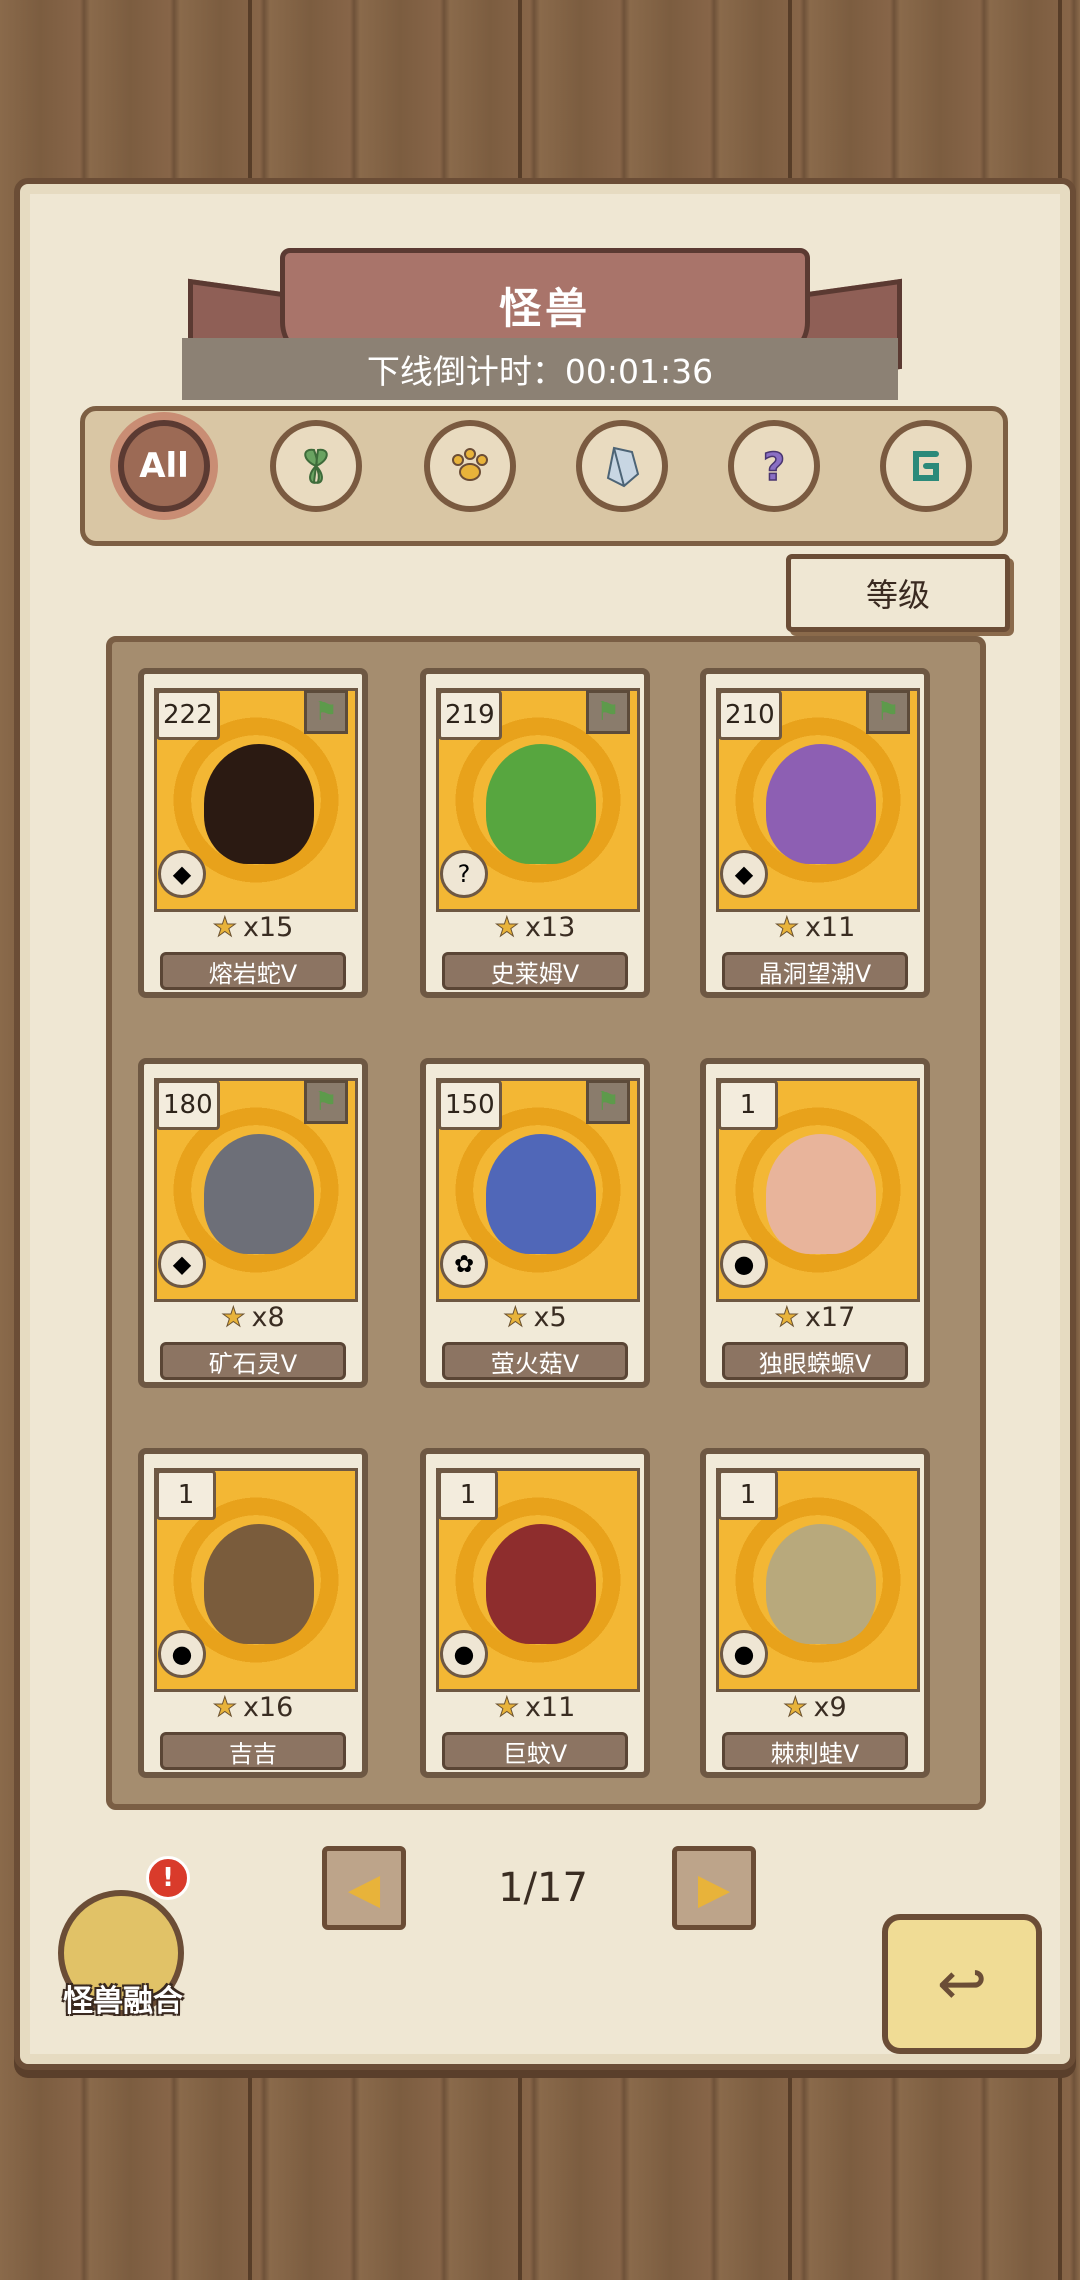  Describe the element at coordinates (540, 369) in the screenshot. I see `offline-countdown: 下线倒计时：00:01:36` at that location.